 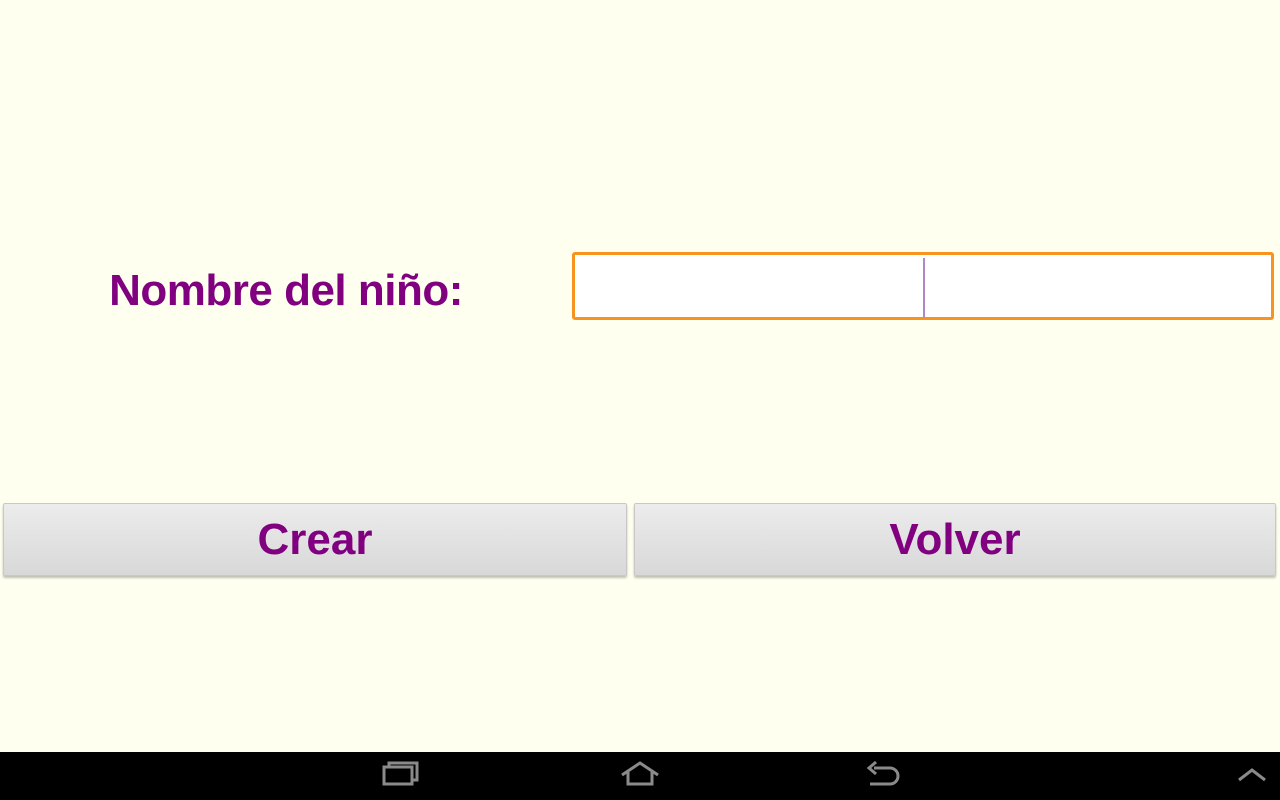 I want to click on home-button, so click(x=640, y=776).